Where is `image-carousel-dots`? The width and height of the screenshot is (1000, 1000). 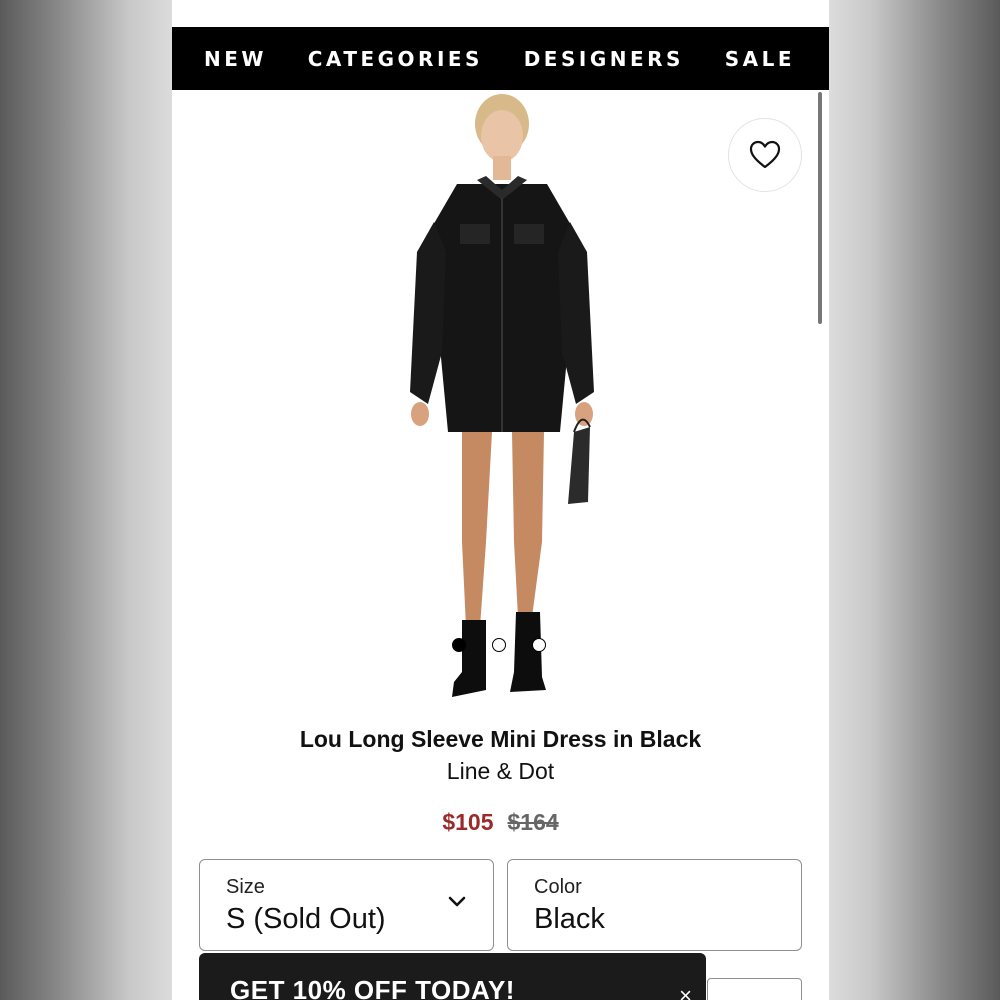
image-carousel-dots is located at coordinates (499, 645).